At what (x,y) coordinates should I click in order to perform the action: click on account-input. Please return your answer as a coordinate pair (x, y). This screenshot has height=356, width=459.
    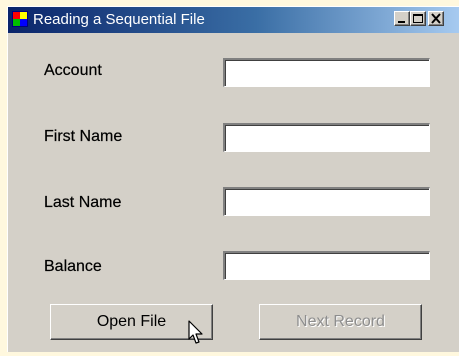
    Looking at the image, I should click on (326, 72).